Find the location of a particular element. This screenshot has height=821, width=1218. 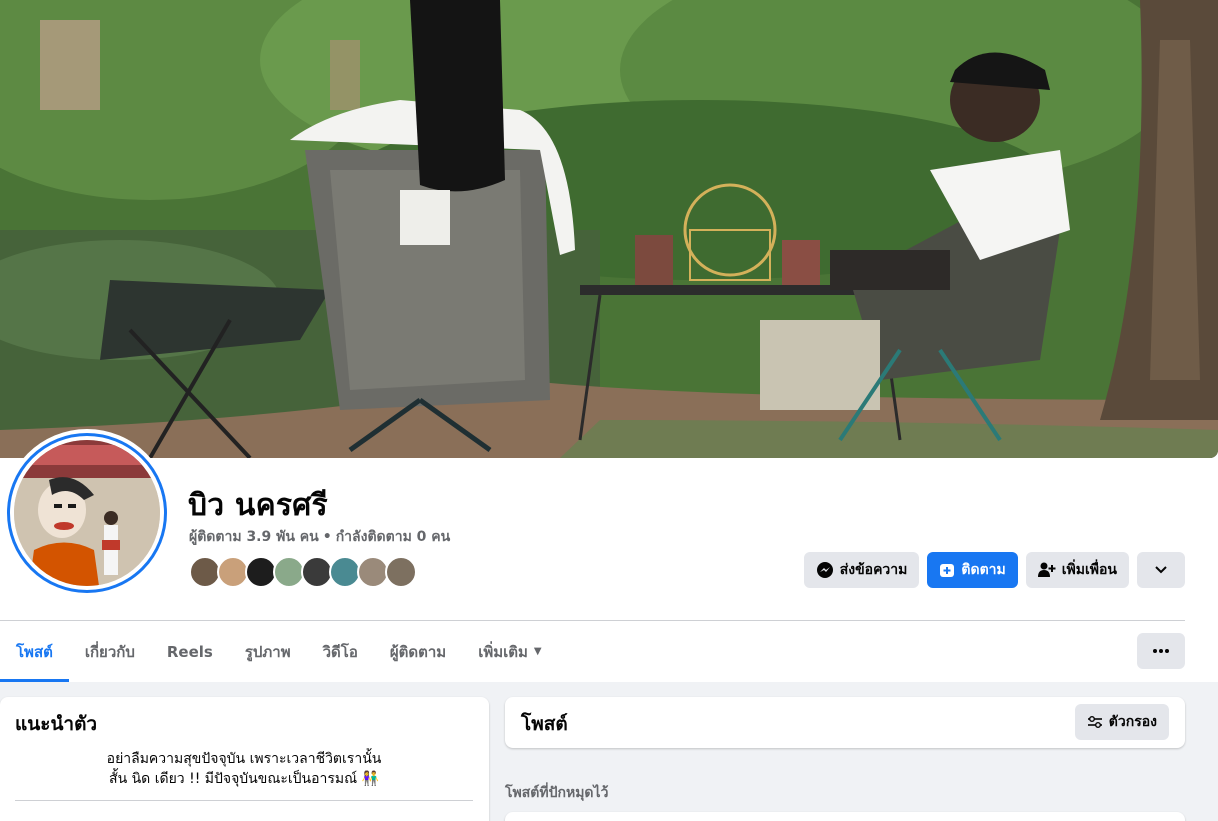

follow-icon is located at coordinates (947, 570).